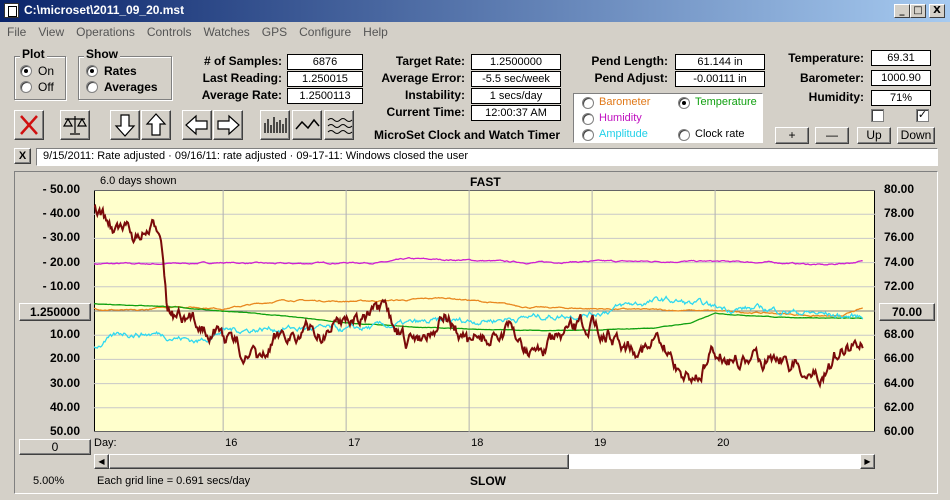  What do you see at coordinates (104, 30) in the screenshot?
I see `menu-operations: Operations` at bounding box center [104, 30].